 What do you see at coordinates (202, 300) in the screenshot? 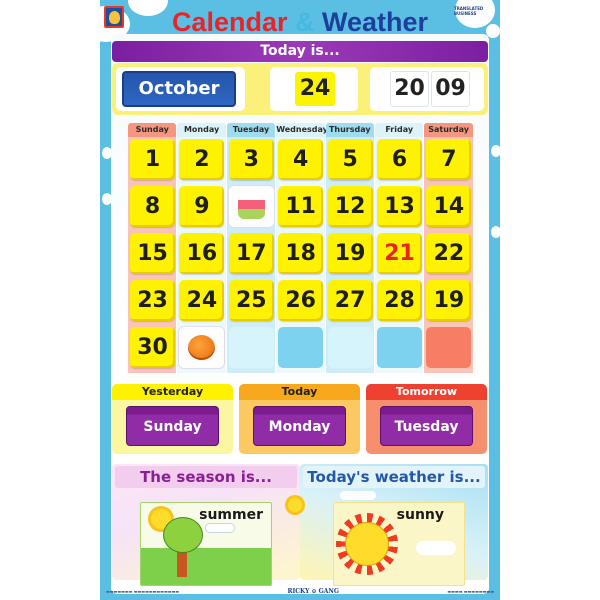
I see `date-cell: 24` at bounding box center [202, 300].